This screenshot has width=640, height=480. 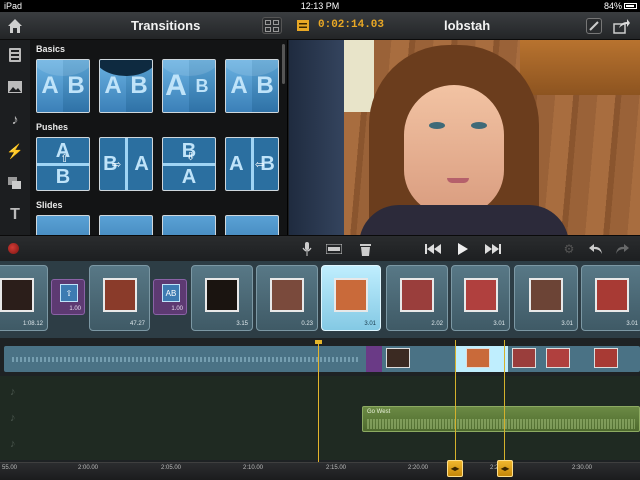 I want to click on transition-zoom: A B, so click(x=189, y=86).